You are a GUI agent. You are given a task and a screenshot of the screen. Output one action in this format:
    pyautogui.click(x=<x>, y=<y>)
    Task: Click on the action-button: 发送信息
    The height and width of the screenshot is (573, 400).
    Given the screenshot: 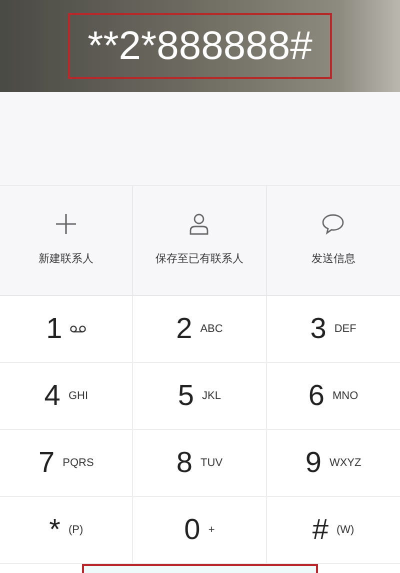 What is the action you would take?
    pyautogui.click(x=333, y=240)
    